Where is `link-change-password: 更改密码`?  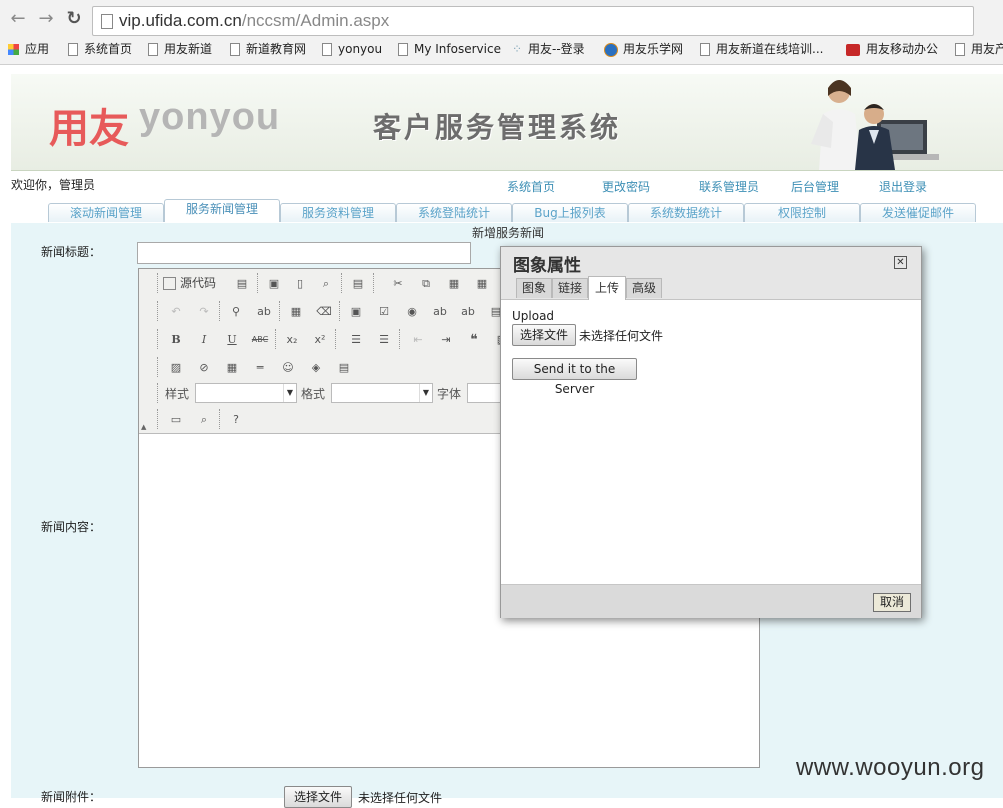
link-change-password: 更改密码 is located at coordinates (626, 186).